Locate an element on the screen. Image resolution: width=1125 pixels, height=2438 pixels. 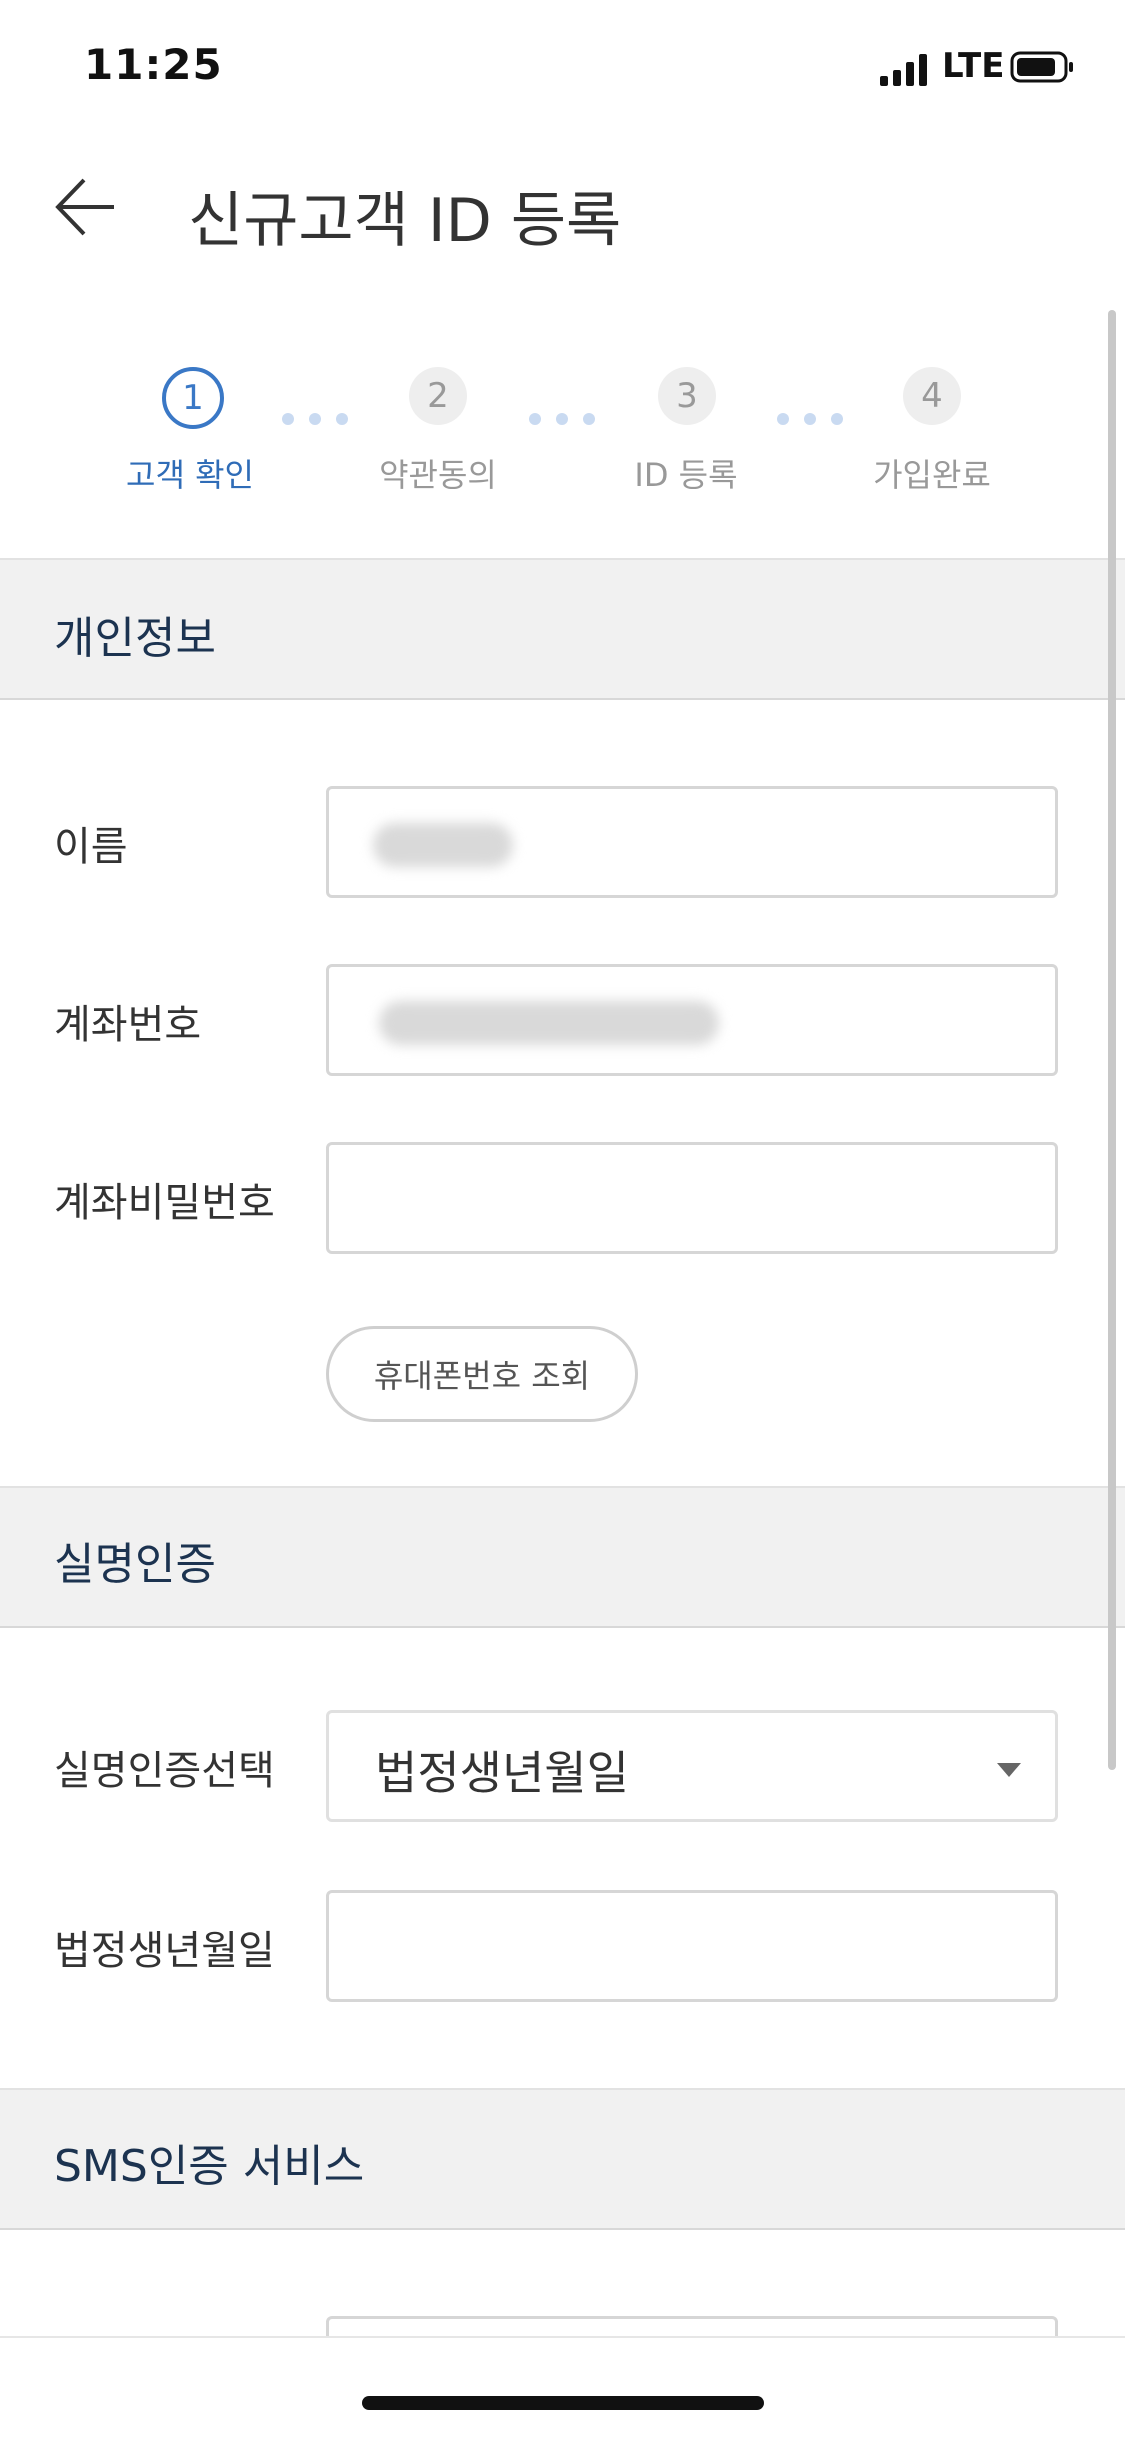
step-3-indicator: 3 is located at coordinates (687, 396).